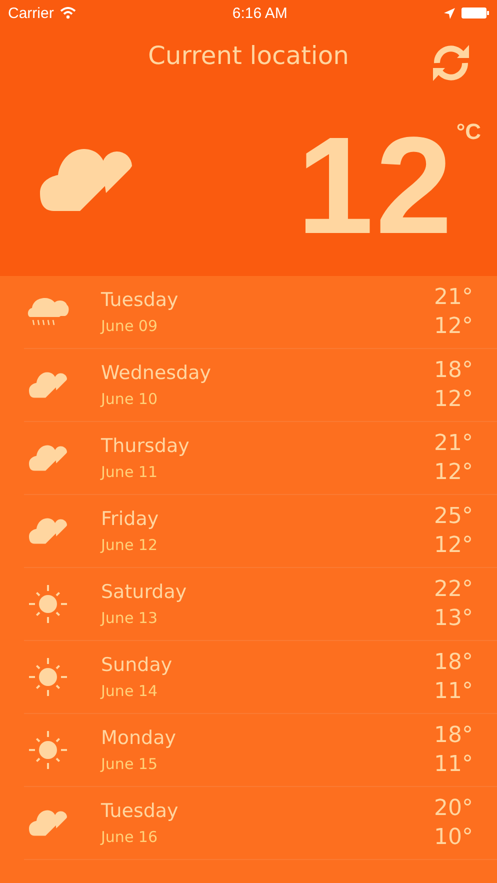  What do you see at coordinates (453, 589) in the screenshot?
I see `high-temperature: 22°` at bounding box center [453, 589].